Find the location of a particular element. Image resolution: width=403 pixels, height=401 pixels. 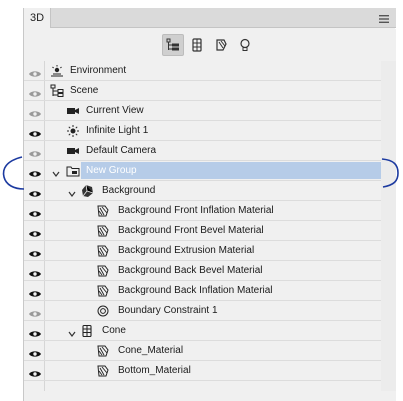

layer-row: Cone is located at coordinates (202, 331).